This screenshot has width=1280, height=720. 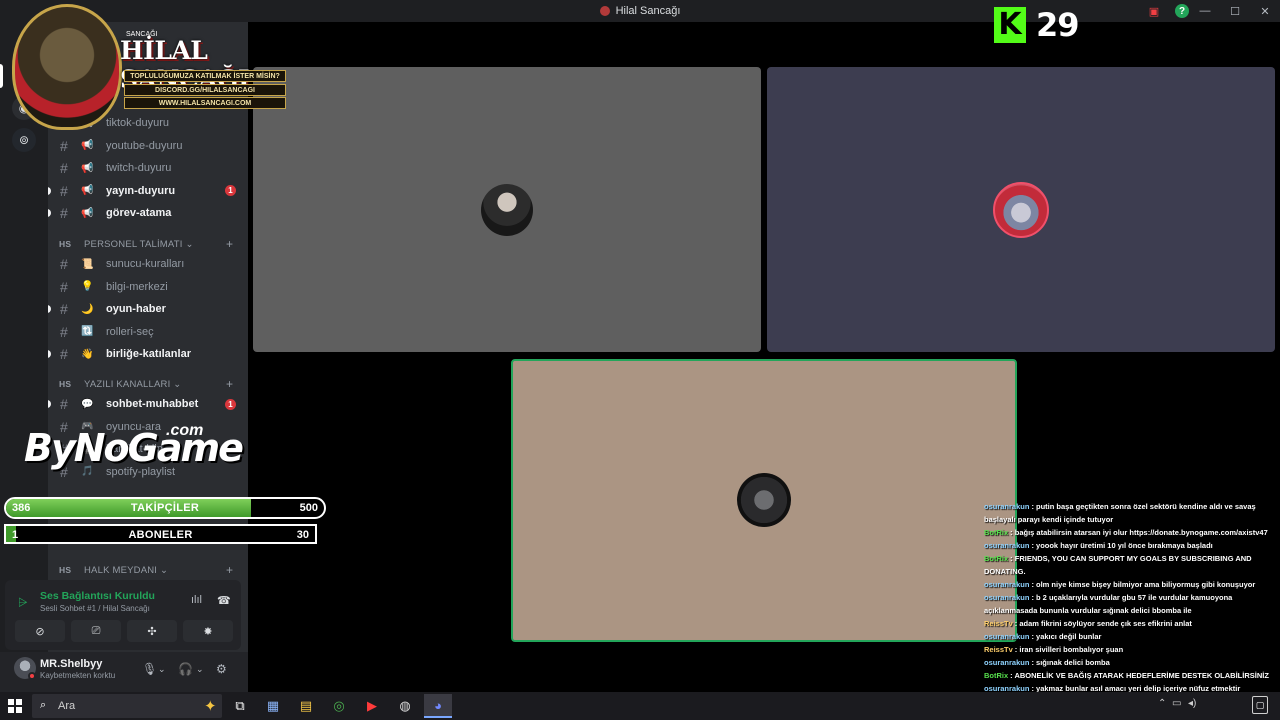 What do you see at coordinates (71, 664) in the screenshot?
I see `username: MR.Shelbyy` at bounding box center [71, 664].